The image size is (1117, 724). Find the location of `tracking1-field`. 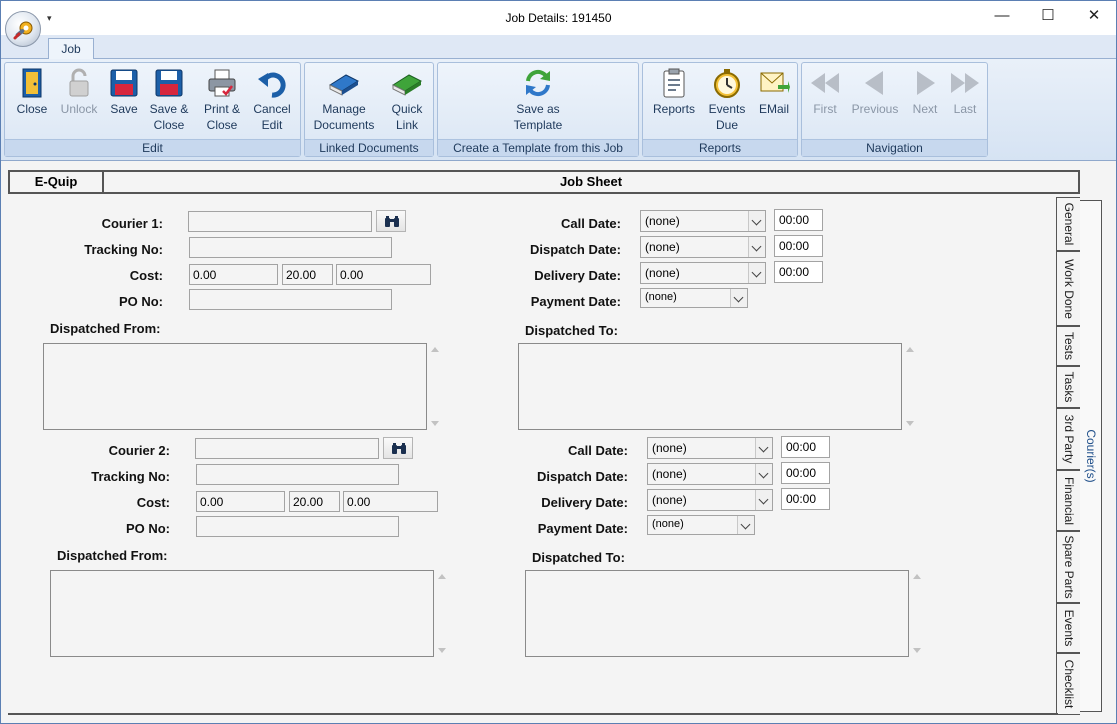

tracking1-field is located at coordinates (290, 247).